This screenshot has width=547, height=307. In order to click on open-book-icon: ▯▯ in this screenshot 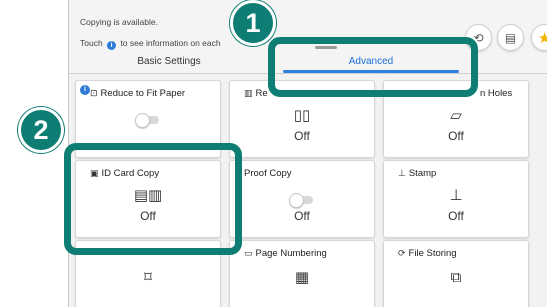, I will do `click(302, 115)`.